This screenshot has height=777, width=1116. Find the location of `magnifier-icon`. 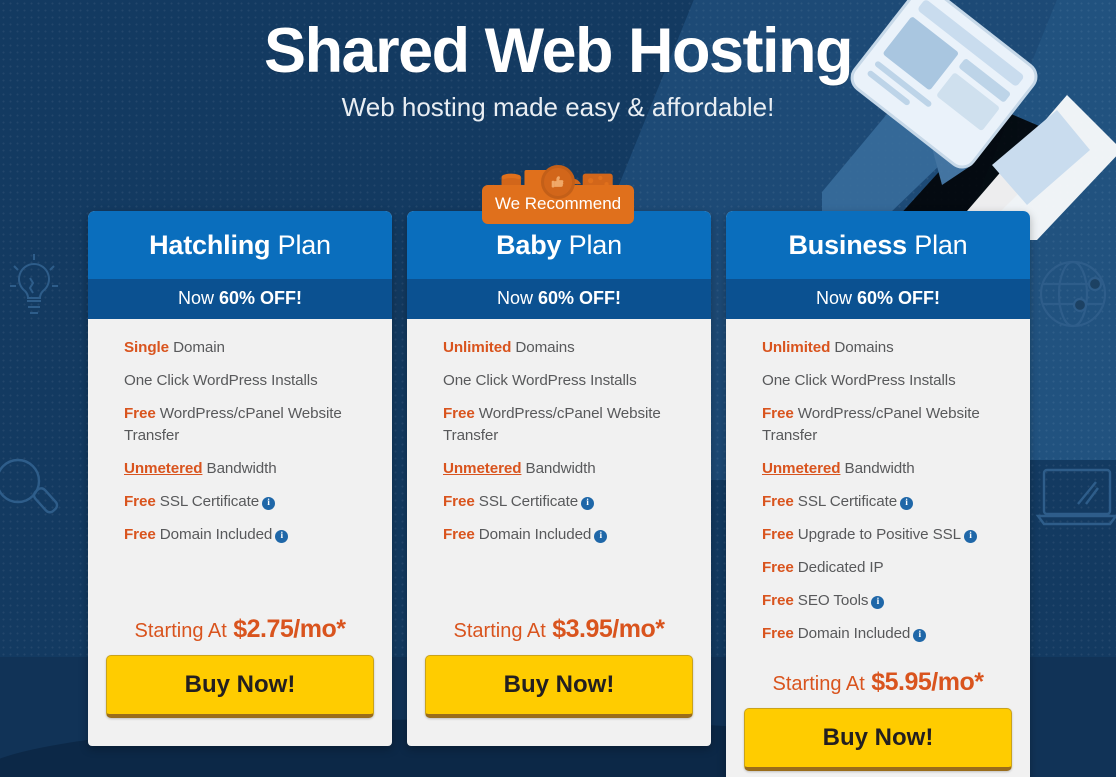

magnifier-icon is located at coordinates (29, 486).